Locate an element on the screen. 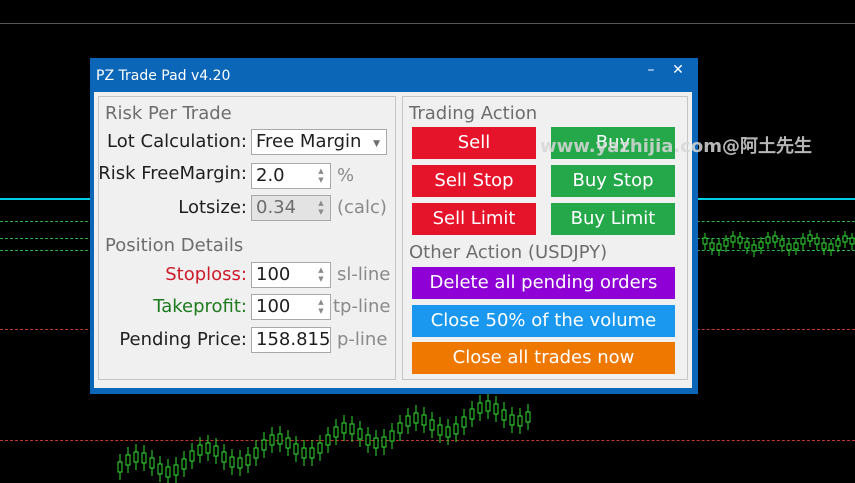 This screenshot has height=483, width=855. close-icon: ✕ is located at coordinates (678, 71).